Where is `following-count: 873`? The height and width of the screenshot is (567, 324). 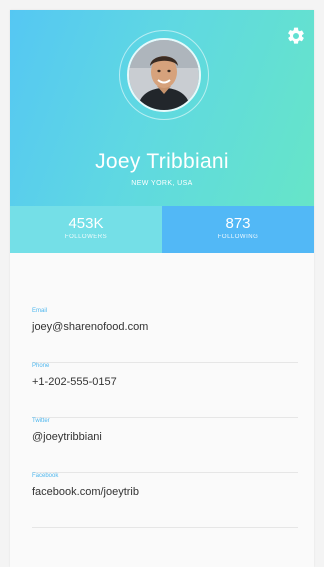 following-count: 873 is located at coordinates (238, 223).